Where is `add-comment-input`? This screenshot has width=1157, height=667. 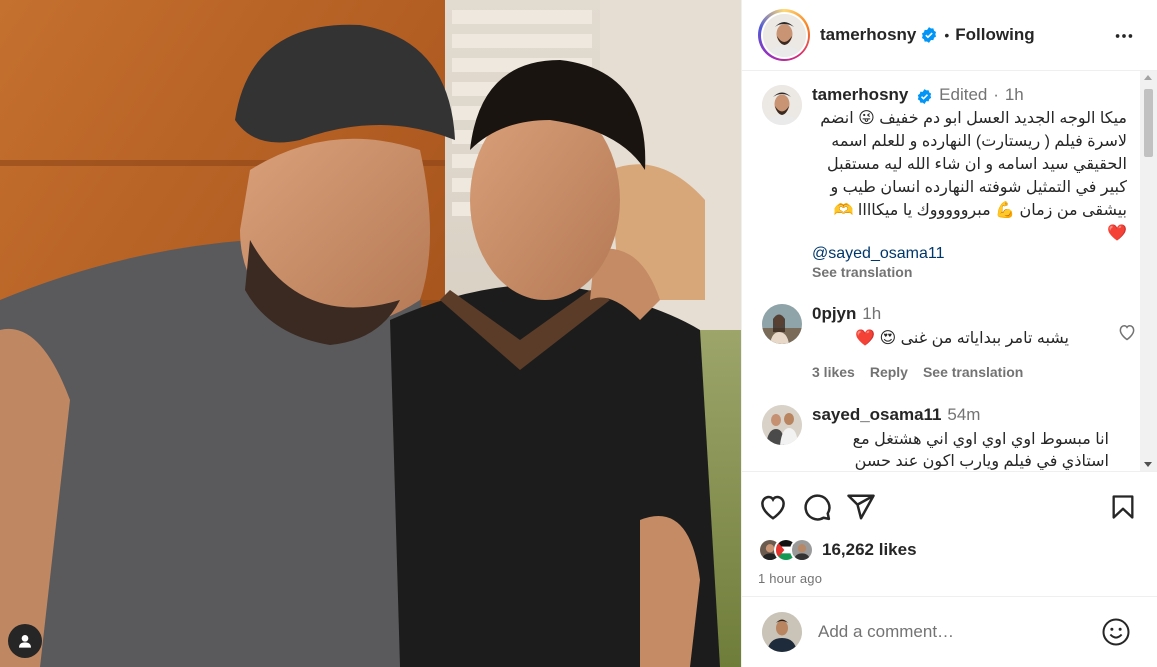
add-comment-input is located at coordinates (948, 632).